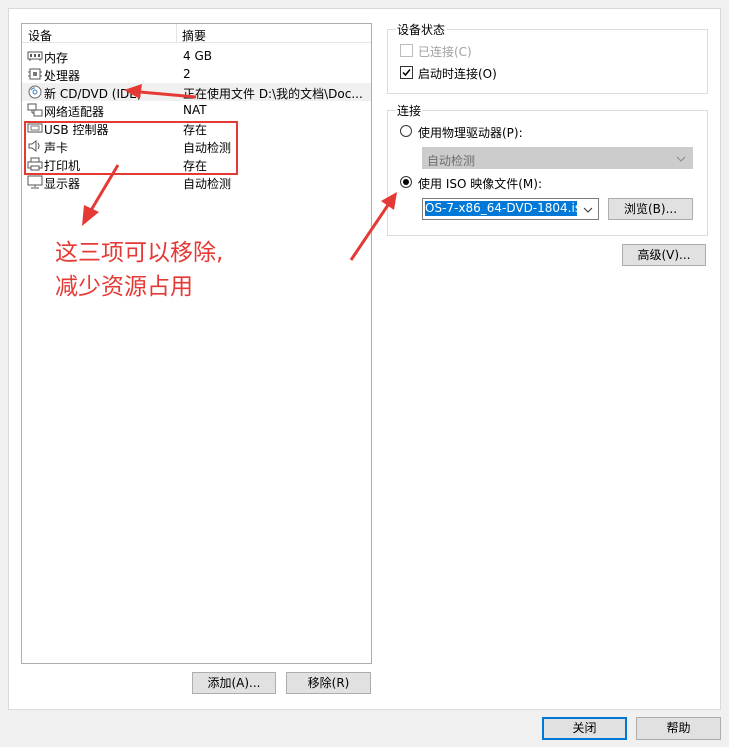 This screenshot has width=729, height=747. What do you see at coordinates (406, 131) in the screenshot?
I see `physical-drive-radio` at bounding box center [406, 131].